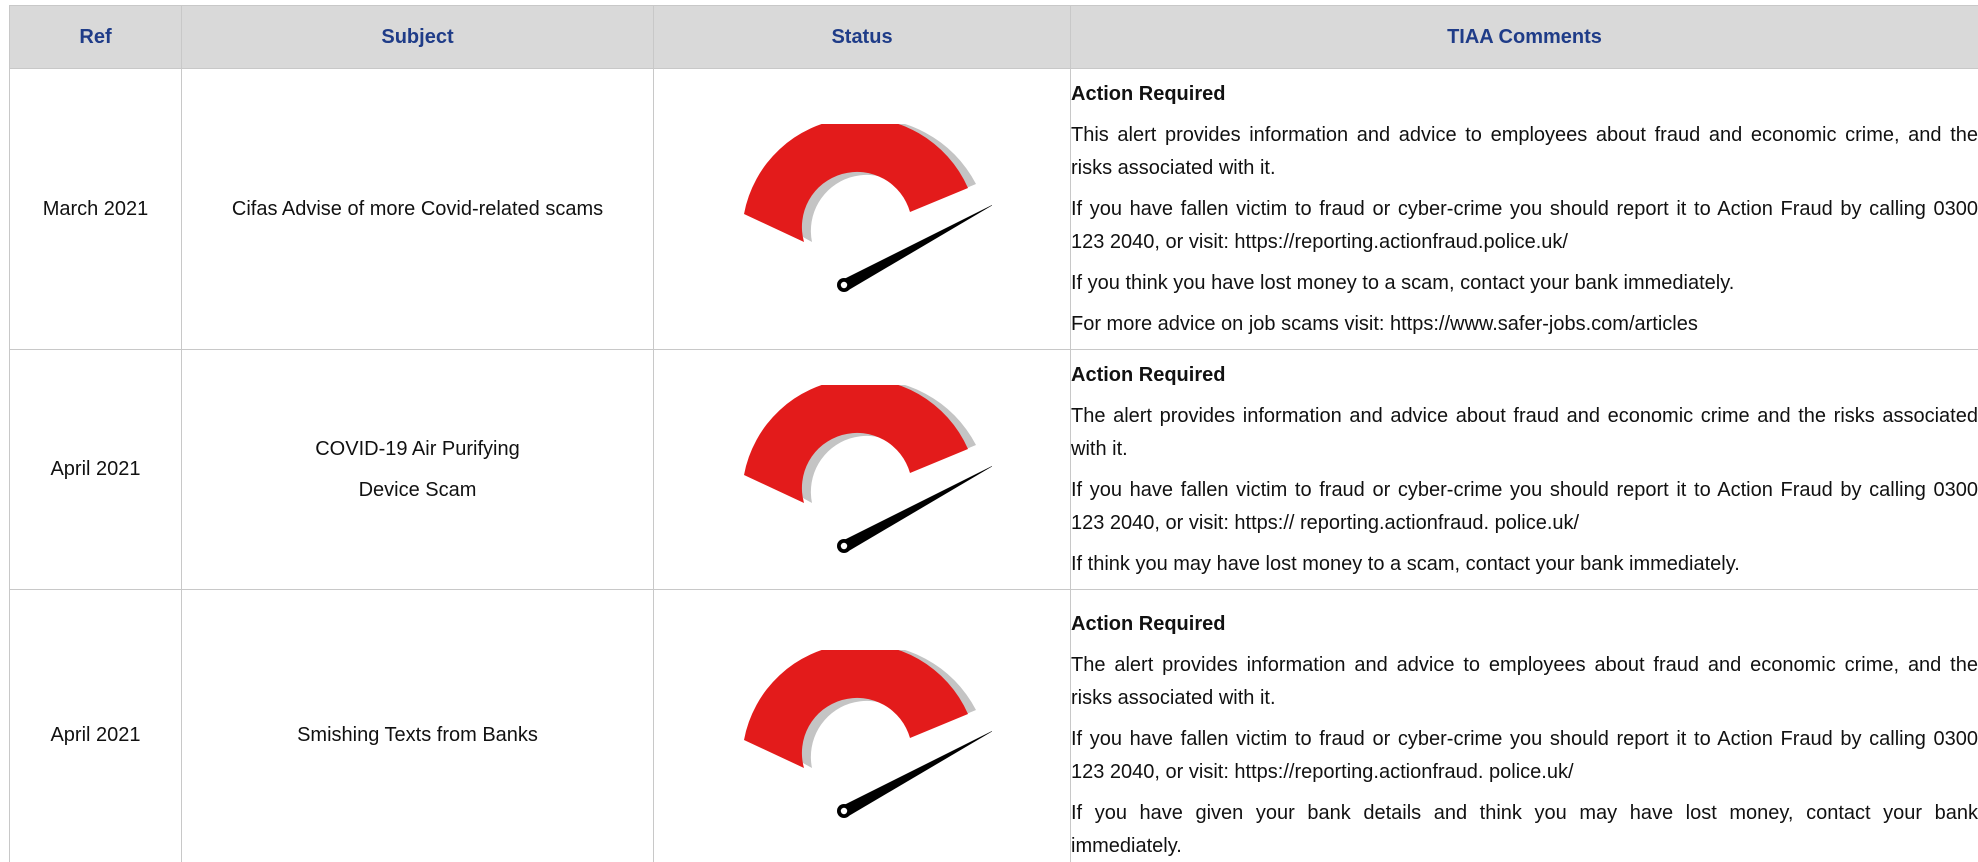 This screenshot has width=1978, height=862. I want to click on header-comments: TIAA Comments, so click(1524, 37).